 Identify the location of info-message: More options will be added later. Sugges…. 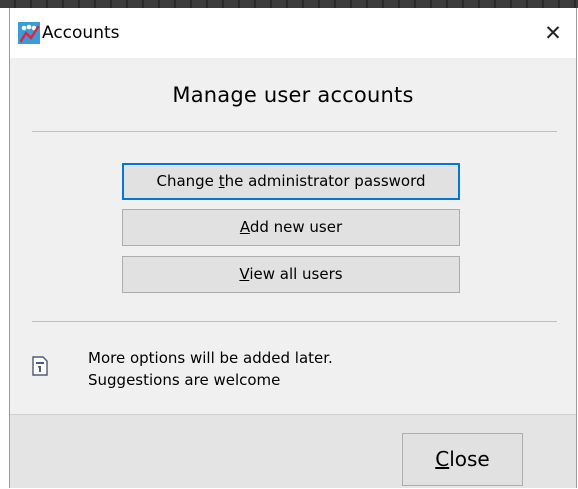
(210, 369).